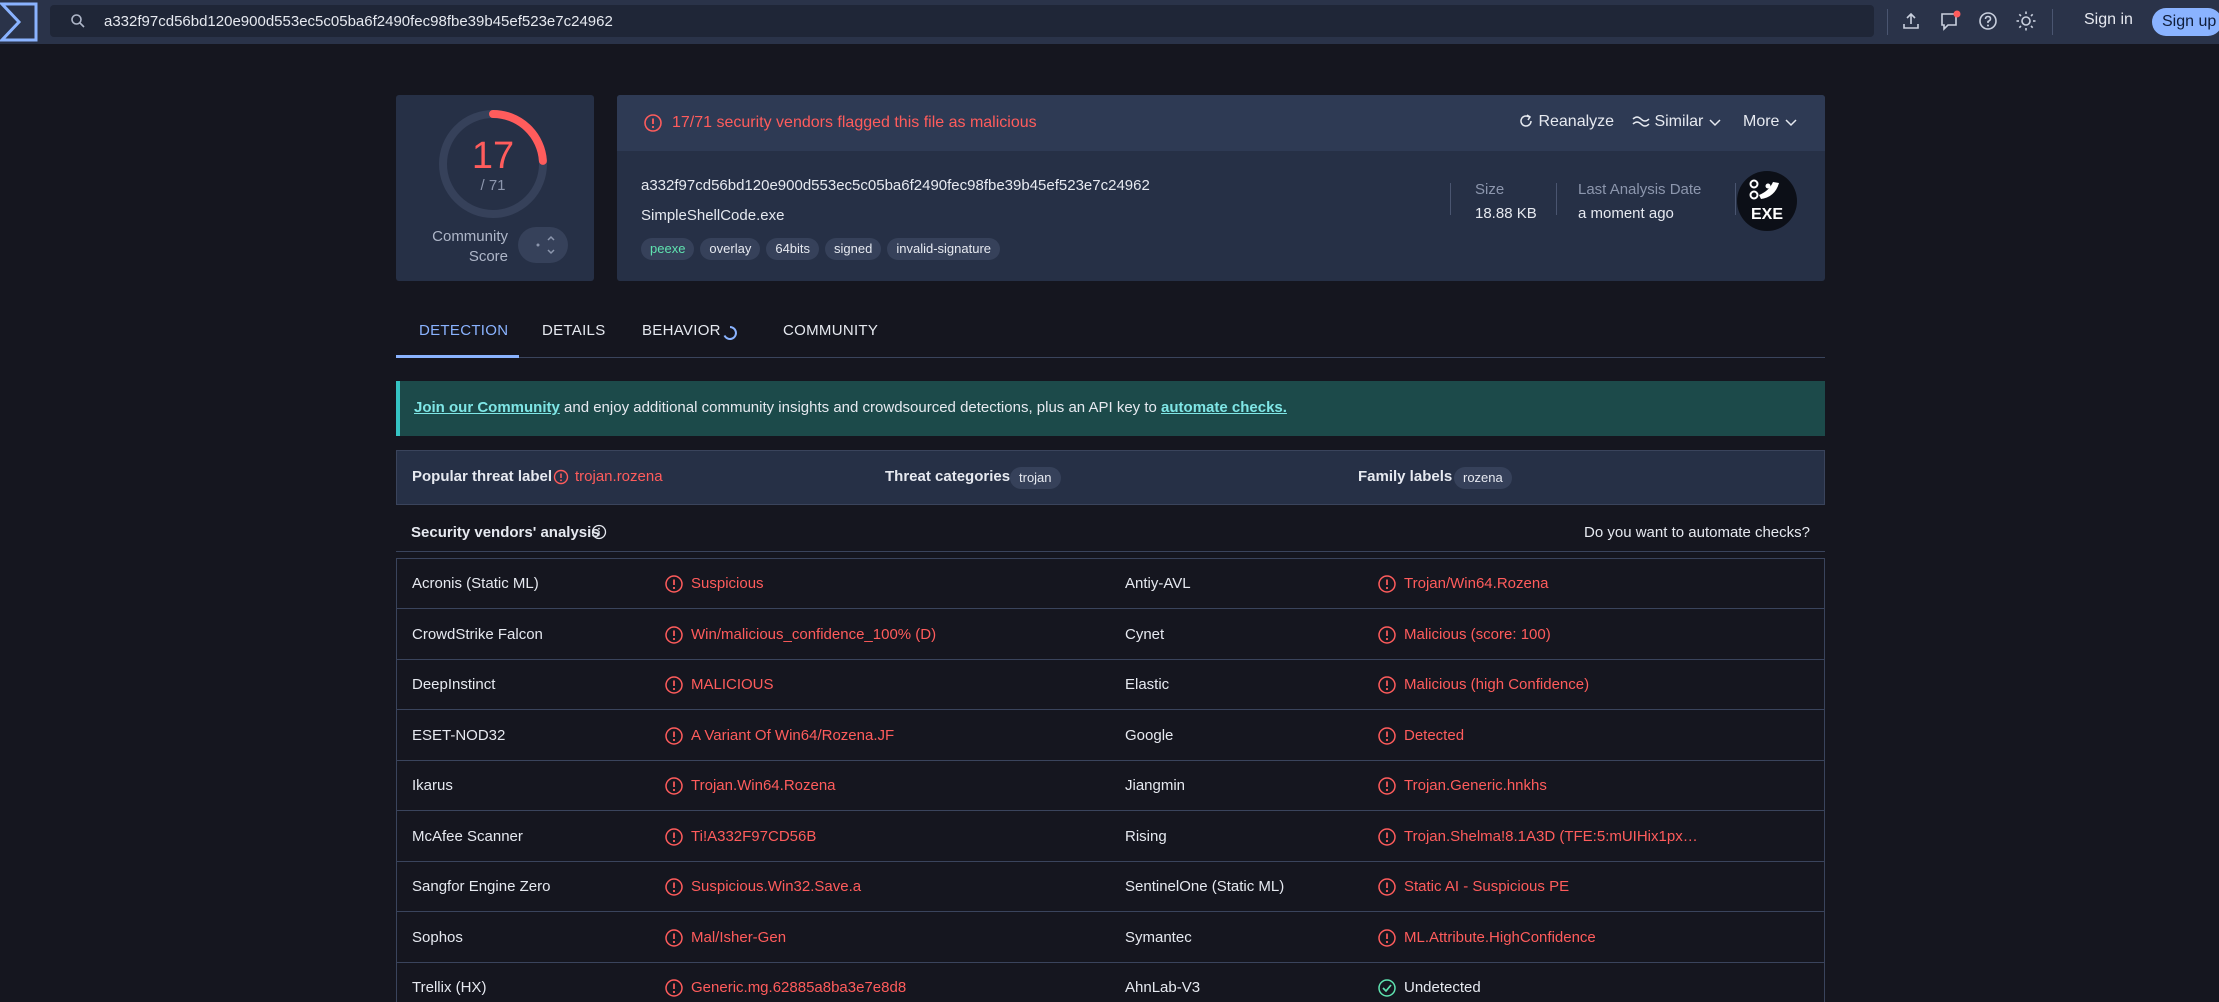  What do you see at coordinates (467, 836) in the screenshot?
I see `vendor-name: McAfee Scanner` at bounding box center [467, 836].